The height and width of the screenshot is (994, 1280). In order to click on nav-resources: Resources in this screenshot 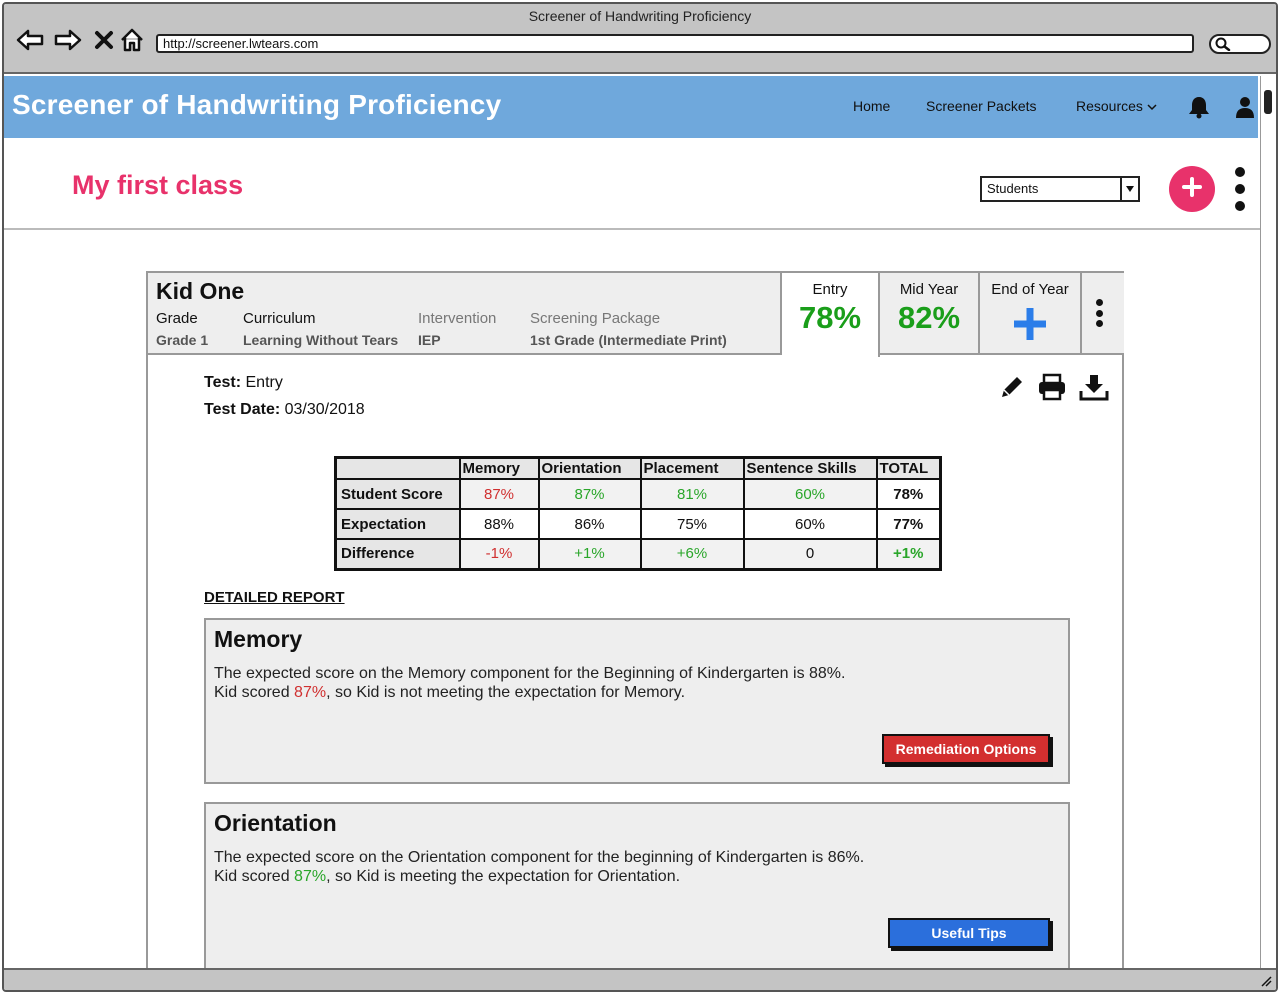, I will do `click(1116, 106)`.